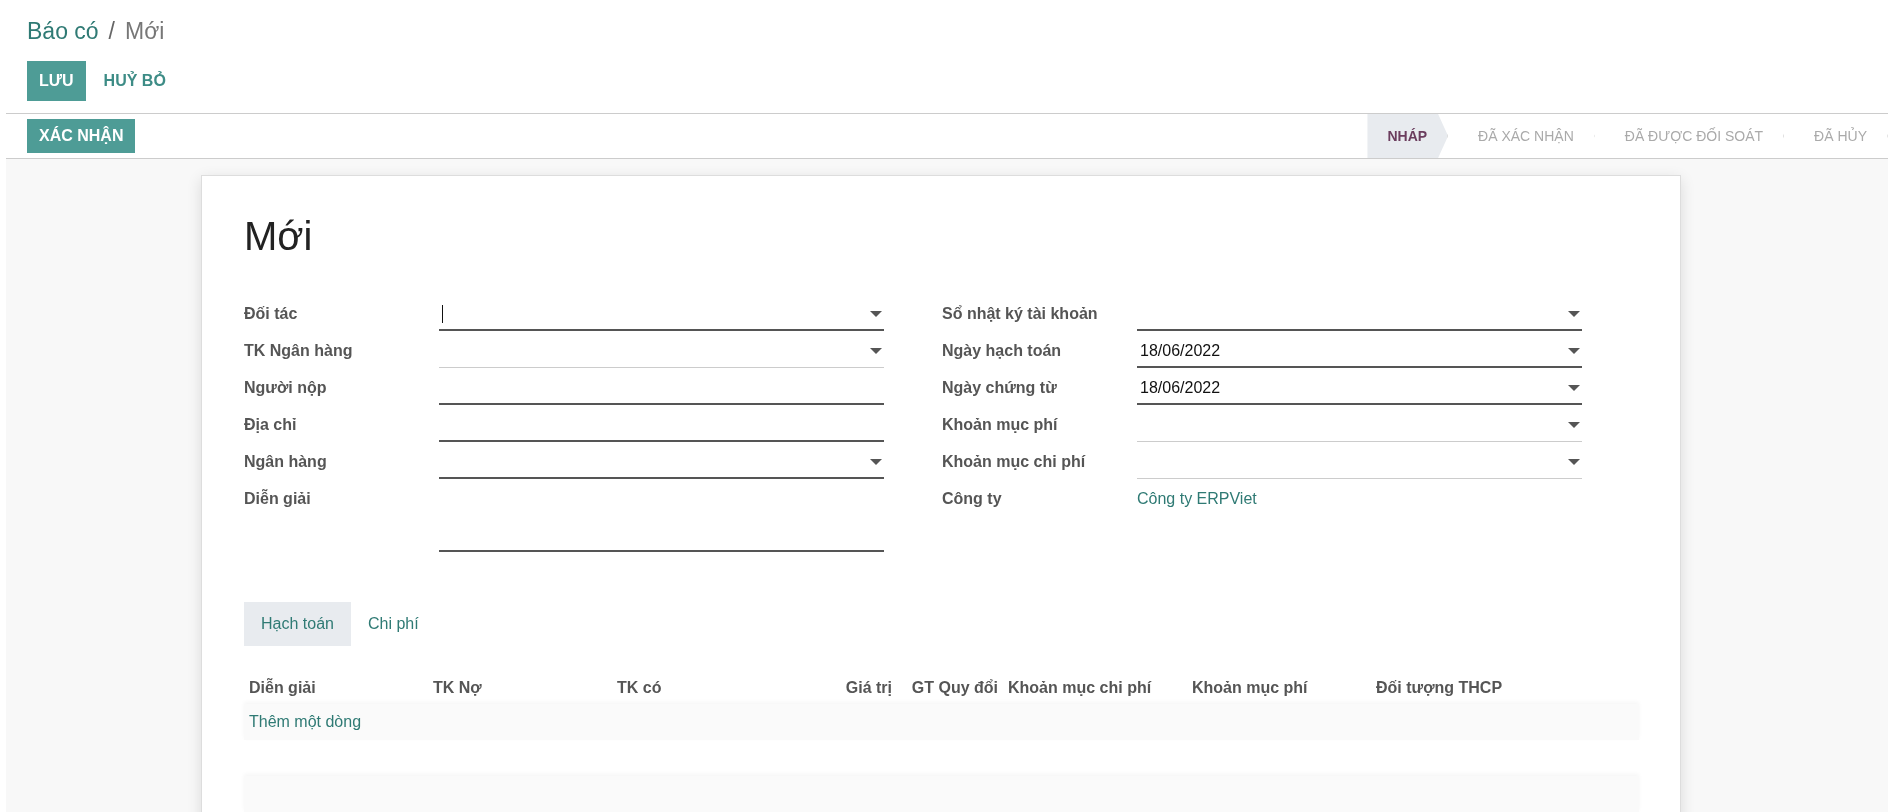  Describe the element at coordinates (81, 136) in the screenshot. I see `confirm-button: XÁC NHẬN` at that location.